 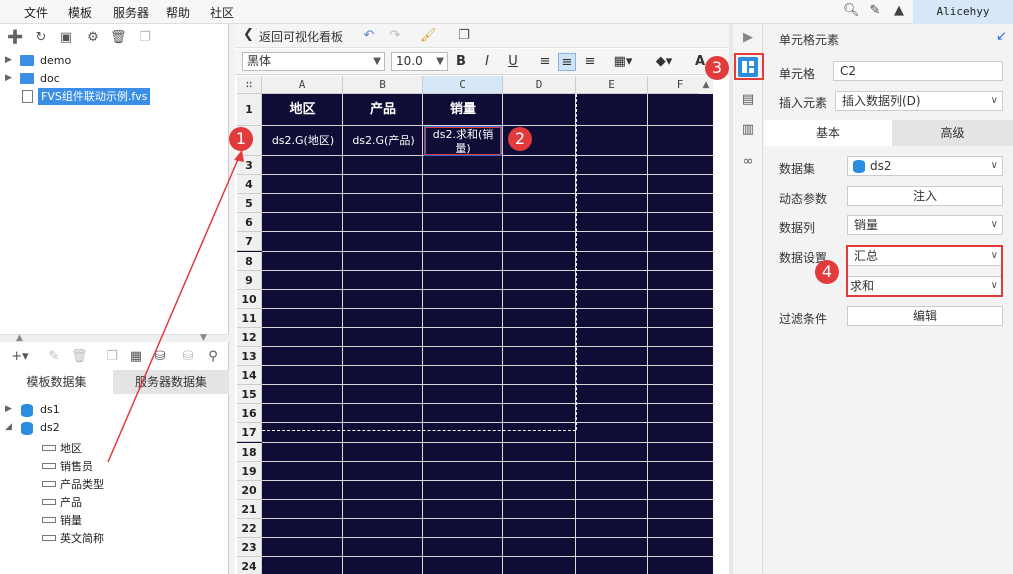 I want to click on field-item: 产品类型, so click(x=114, y=483).